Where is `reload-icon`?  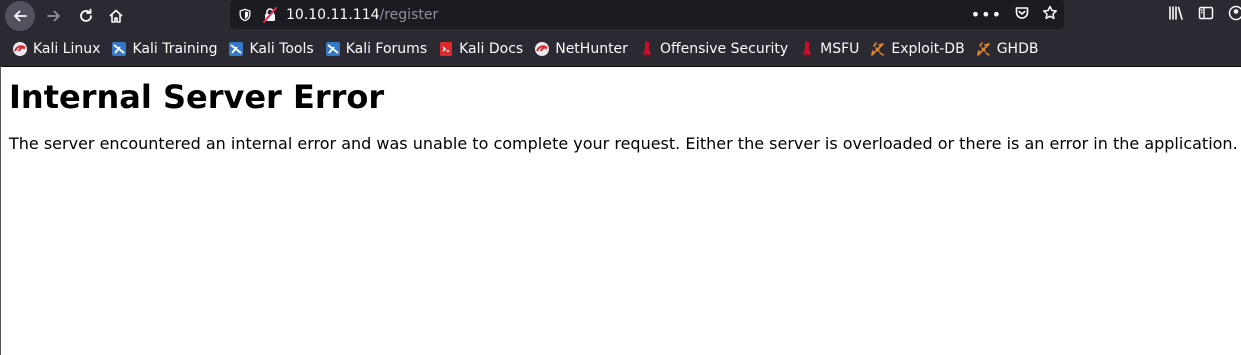 reload-icon is located at coordinates (86, 15).